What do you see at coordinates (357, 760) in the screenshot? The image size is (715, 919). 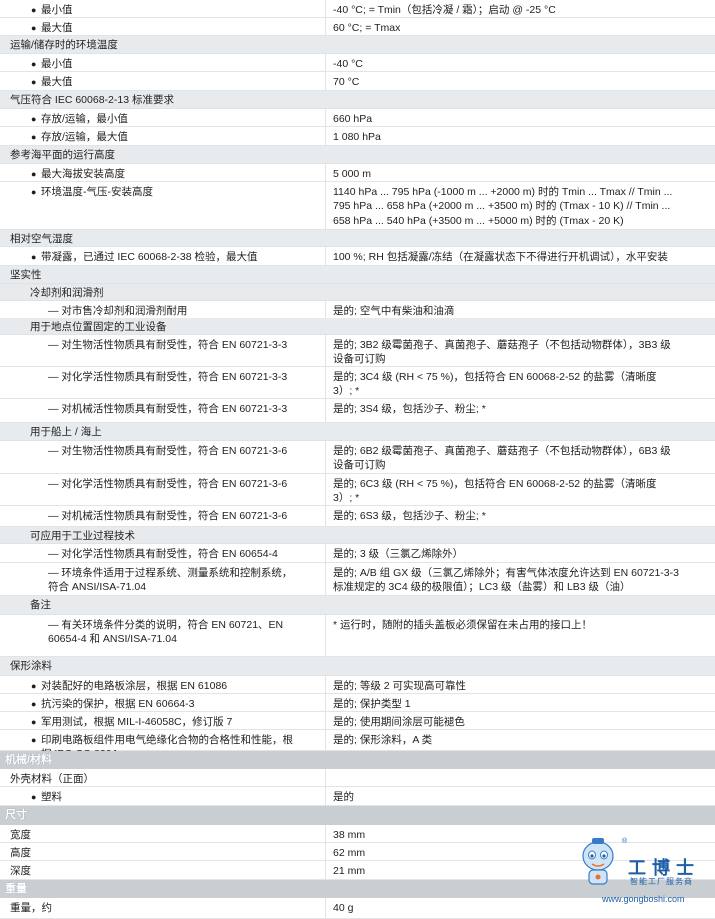 I see `section-header: 机械/材料` at bounding box center [357, 760].